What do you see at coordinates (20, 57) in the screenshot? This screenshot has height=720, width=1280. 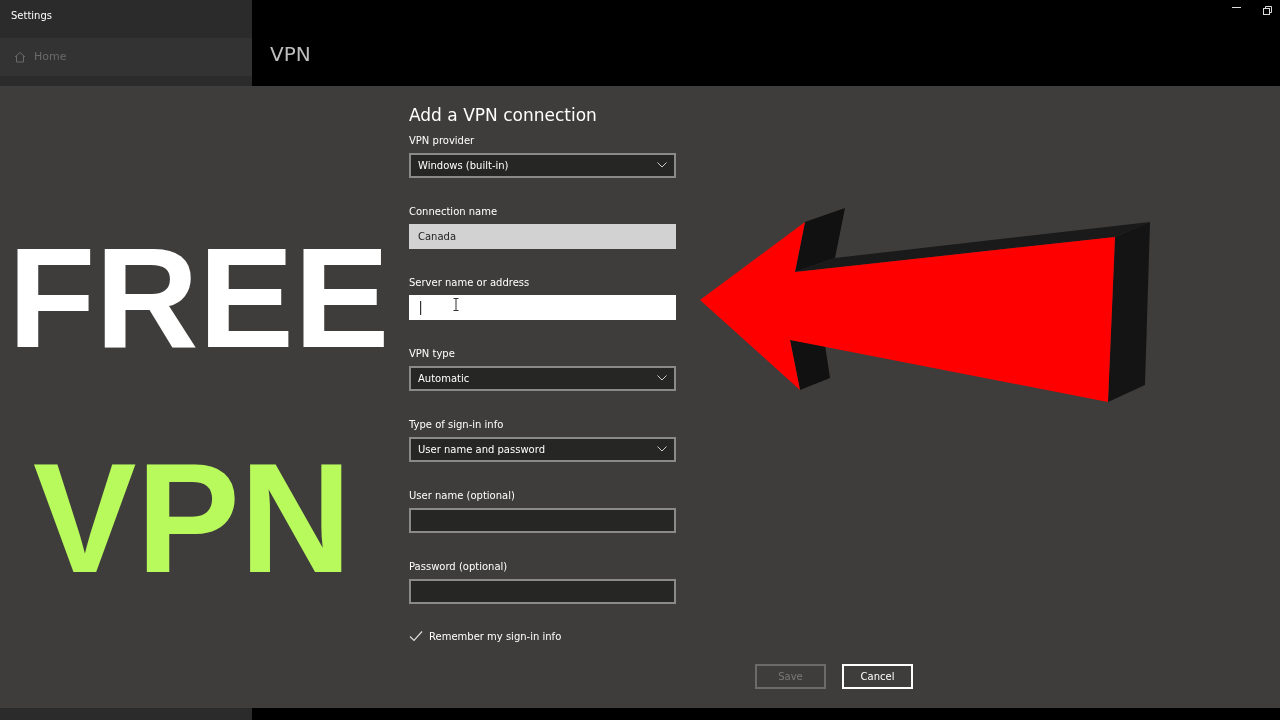 I see `home-icon` at bounding box center [20, 57].